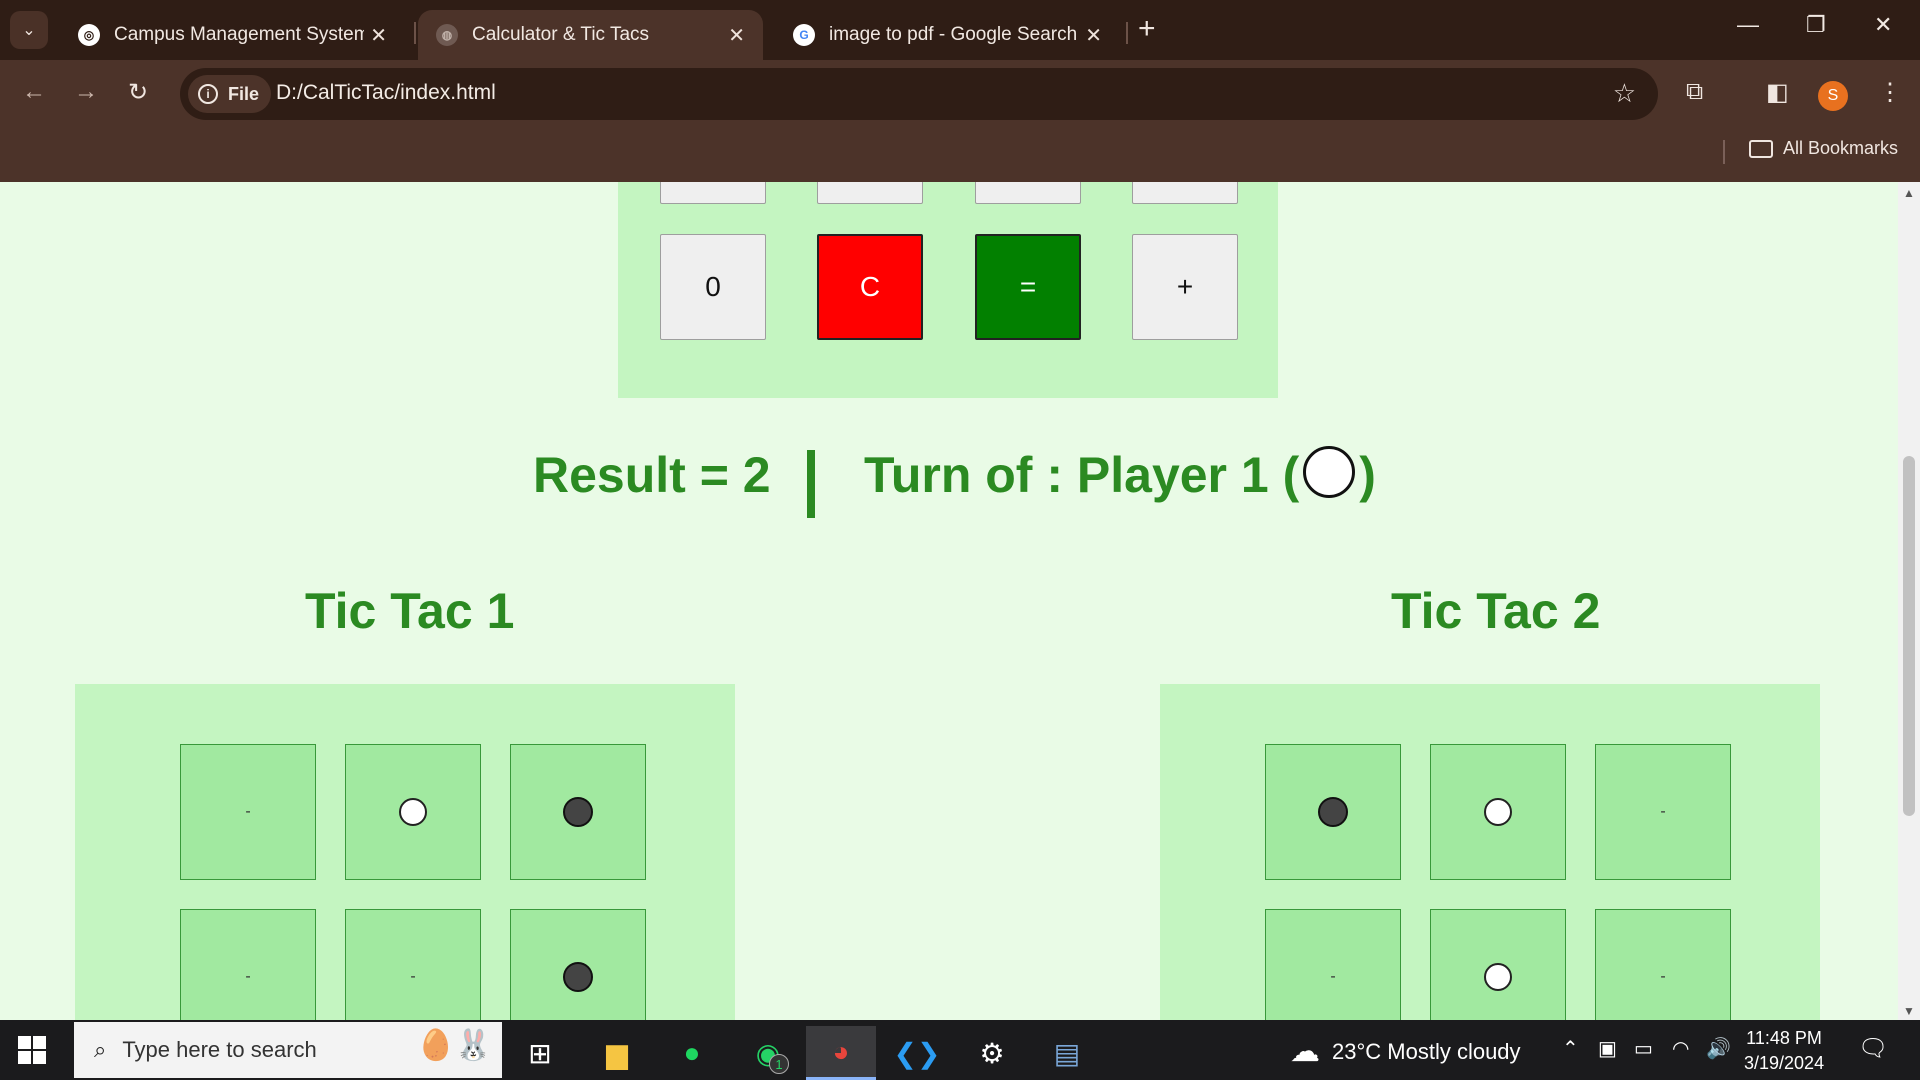 The height and width of the screenshot is (1080, 1920). What do you see at coordinates (1760, 148) in the screenshot?
I see `folder-icon` at bounding box center [1760, 148].